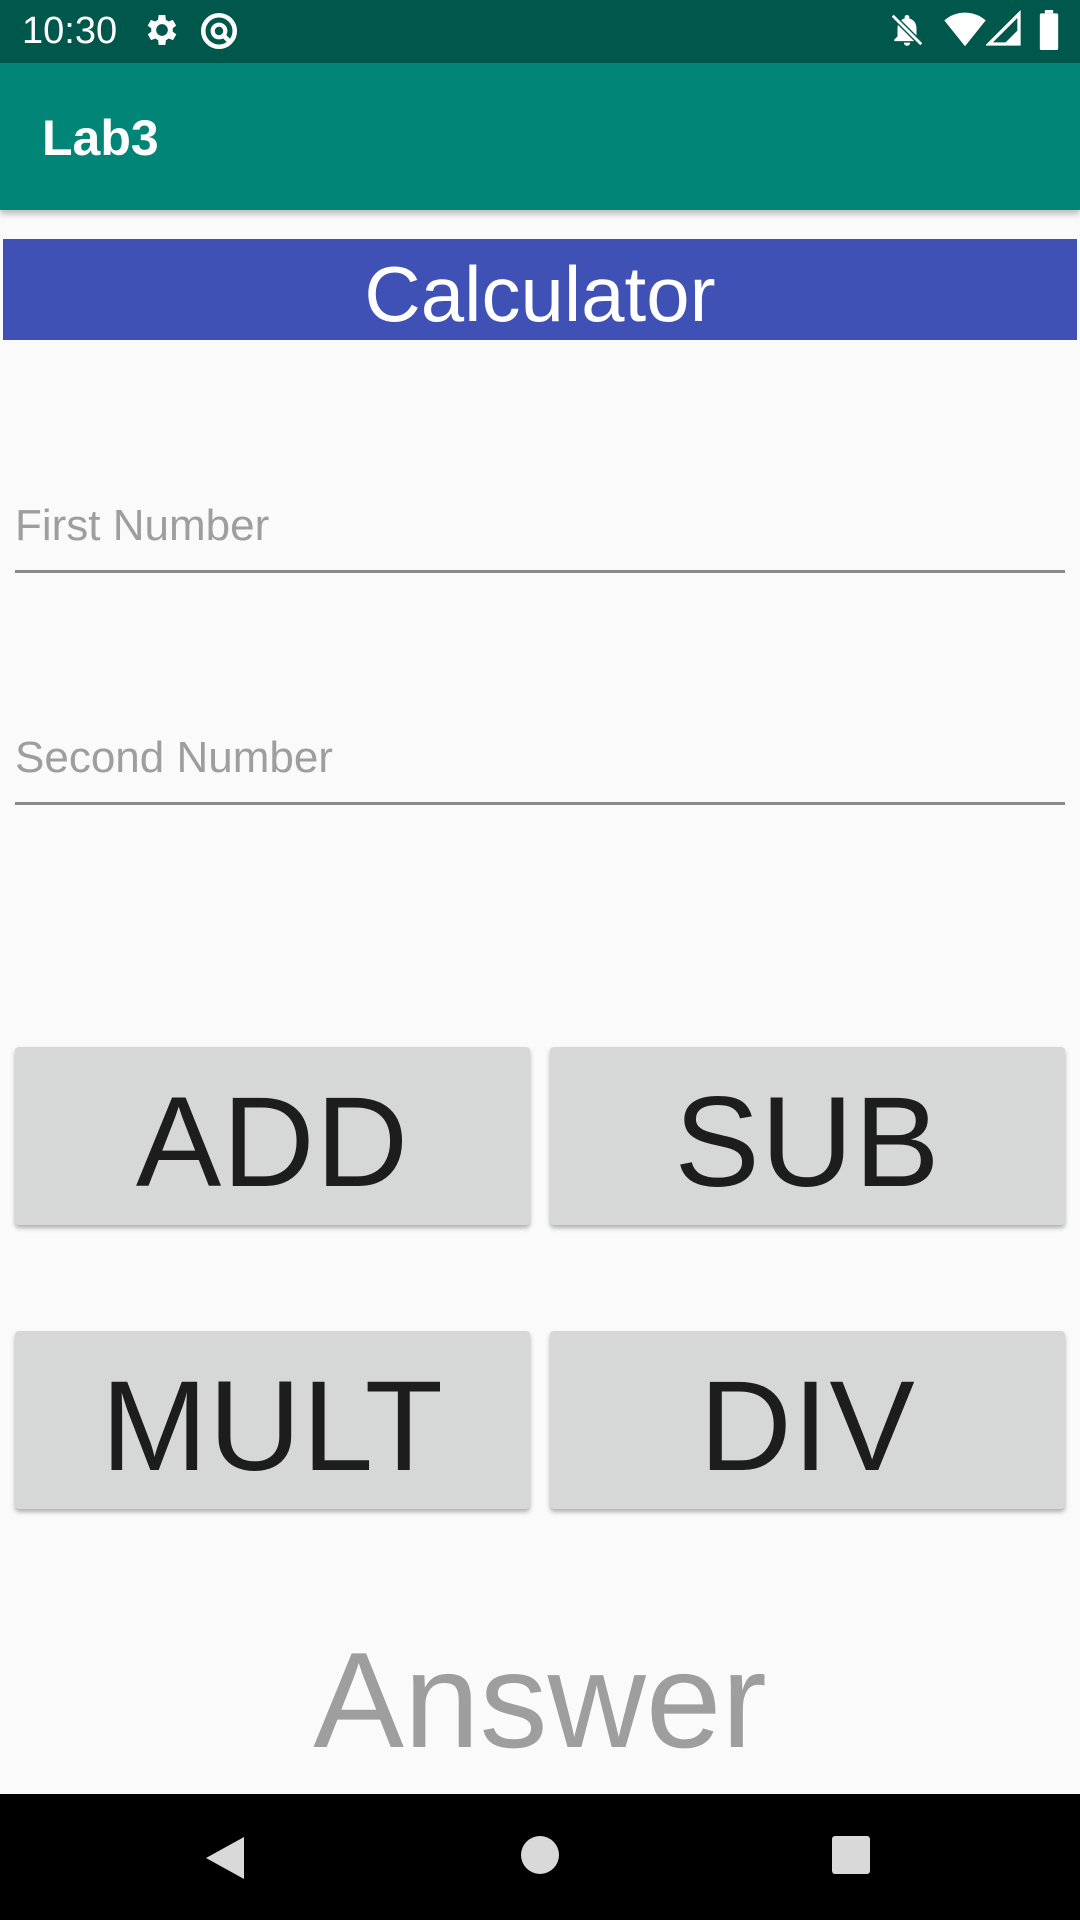  What do you see at coordinates (272, 1136) in the screenshot?
I see `add-button: ADD` at bounding box center [272, 1136].